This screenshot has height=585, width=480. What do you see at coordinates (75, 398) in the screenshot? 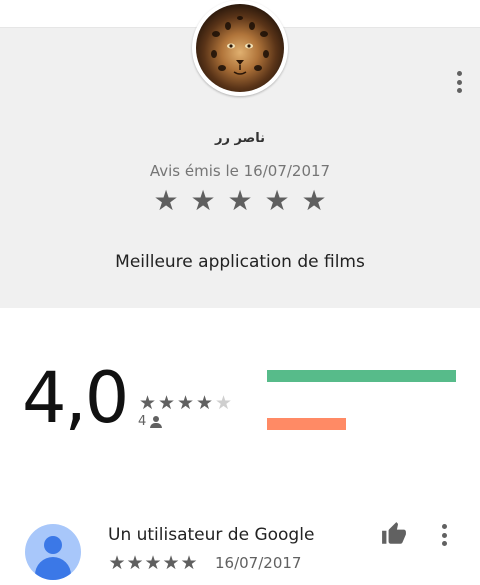
I see `average-rating: 4,0` at bounding box center [75, 398].